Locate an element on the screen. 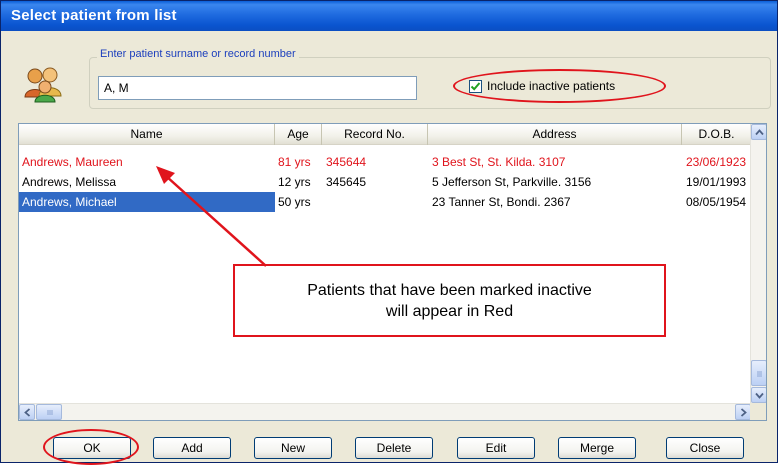  checkmark-icon is located at coordinates (475, 86).